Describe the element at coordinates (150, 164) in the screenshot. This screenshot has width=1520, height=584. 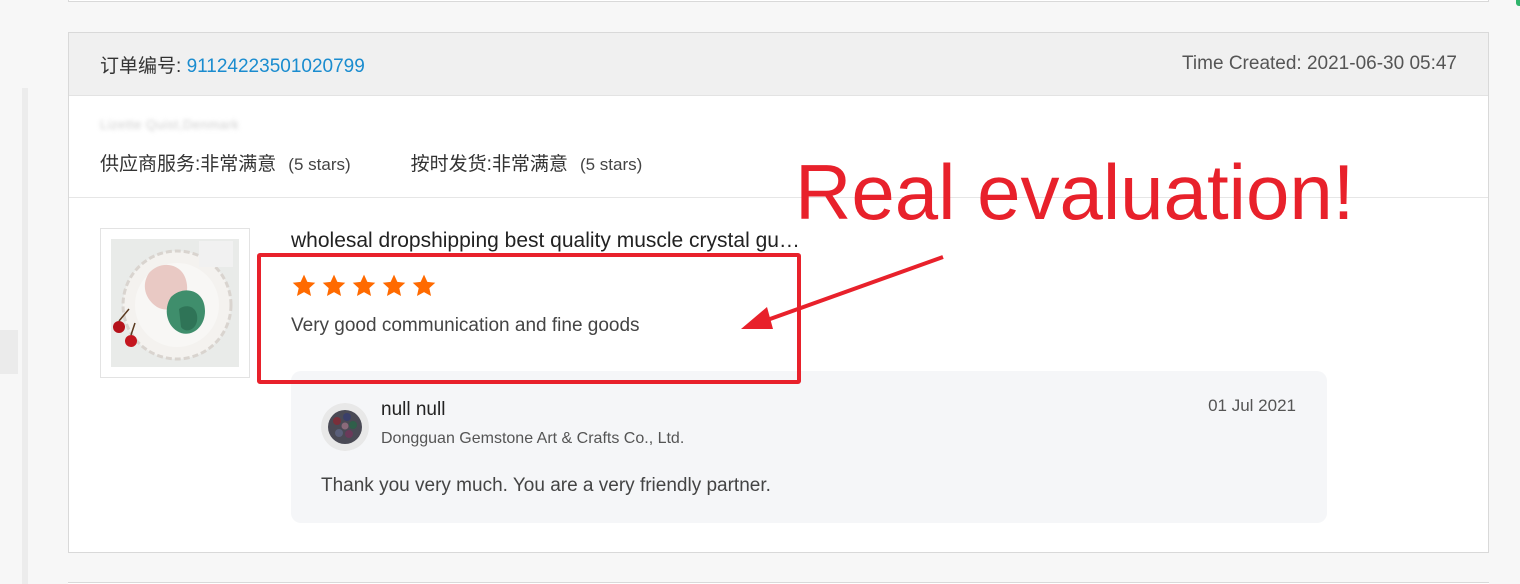
I see `rating-label: 供应商服务:` at that location.